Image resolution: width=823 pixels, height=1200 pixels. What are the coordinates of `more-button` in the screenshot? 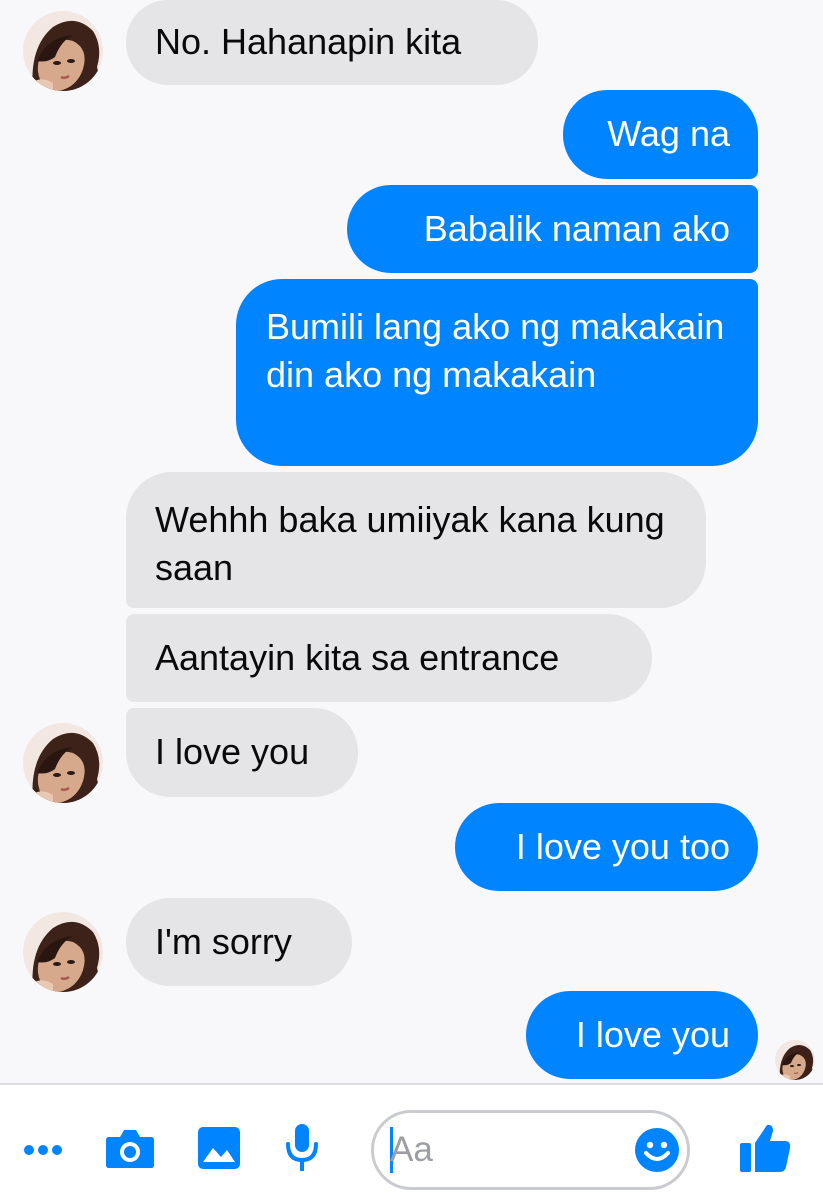 It's located at (43, 1150).